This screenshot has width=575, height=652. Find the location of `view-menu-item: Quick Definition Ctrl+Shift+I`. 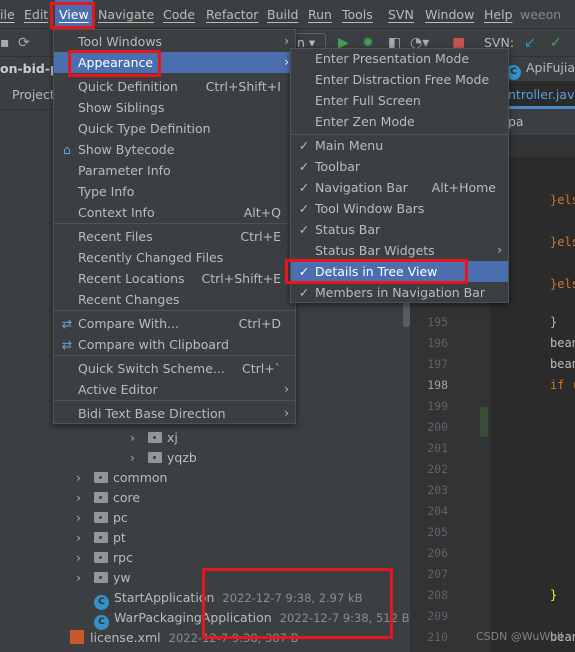

view-menu-item: Quick Definition Ctrl+Shift+I is located at coordinates (174, 86).